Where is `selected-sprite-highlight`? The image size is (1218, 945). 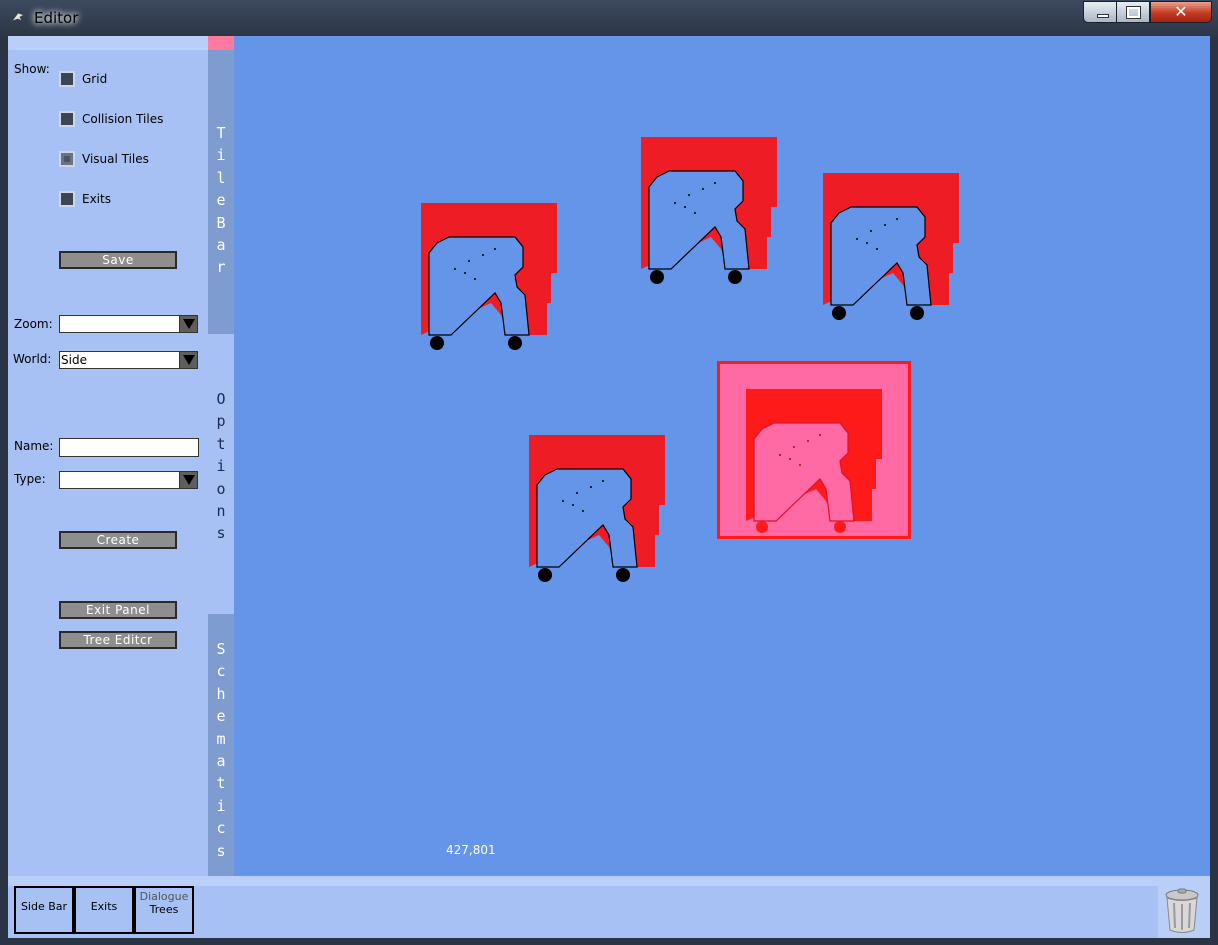
selected-sprite-highlight is located at coordinates (814, 450).